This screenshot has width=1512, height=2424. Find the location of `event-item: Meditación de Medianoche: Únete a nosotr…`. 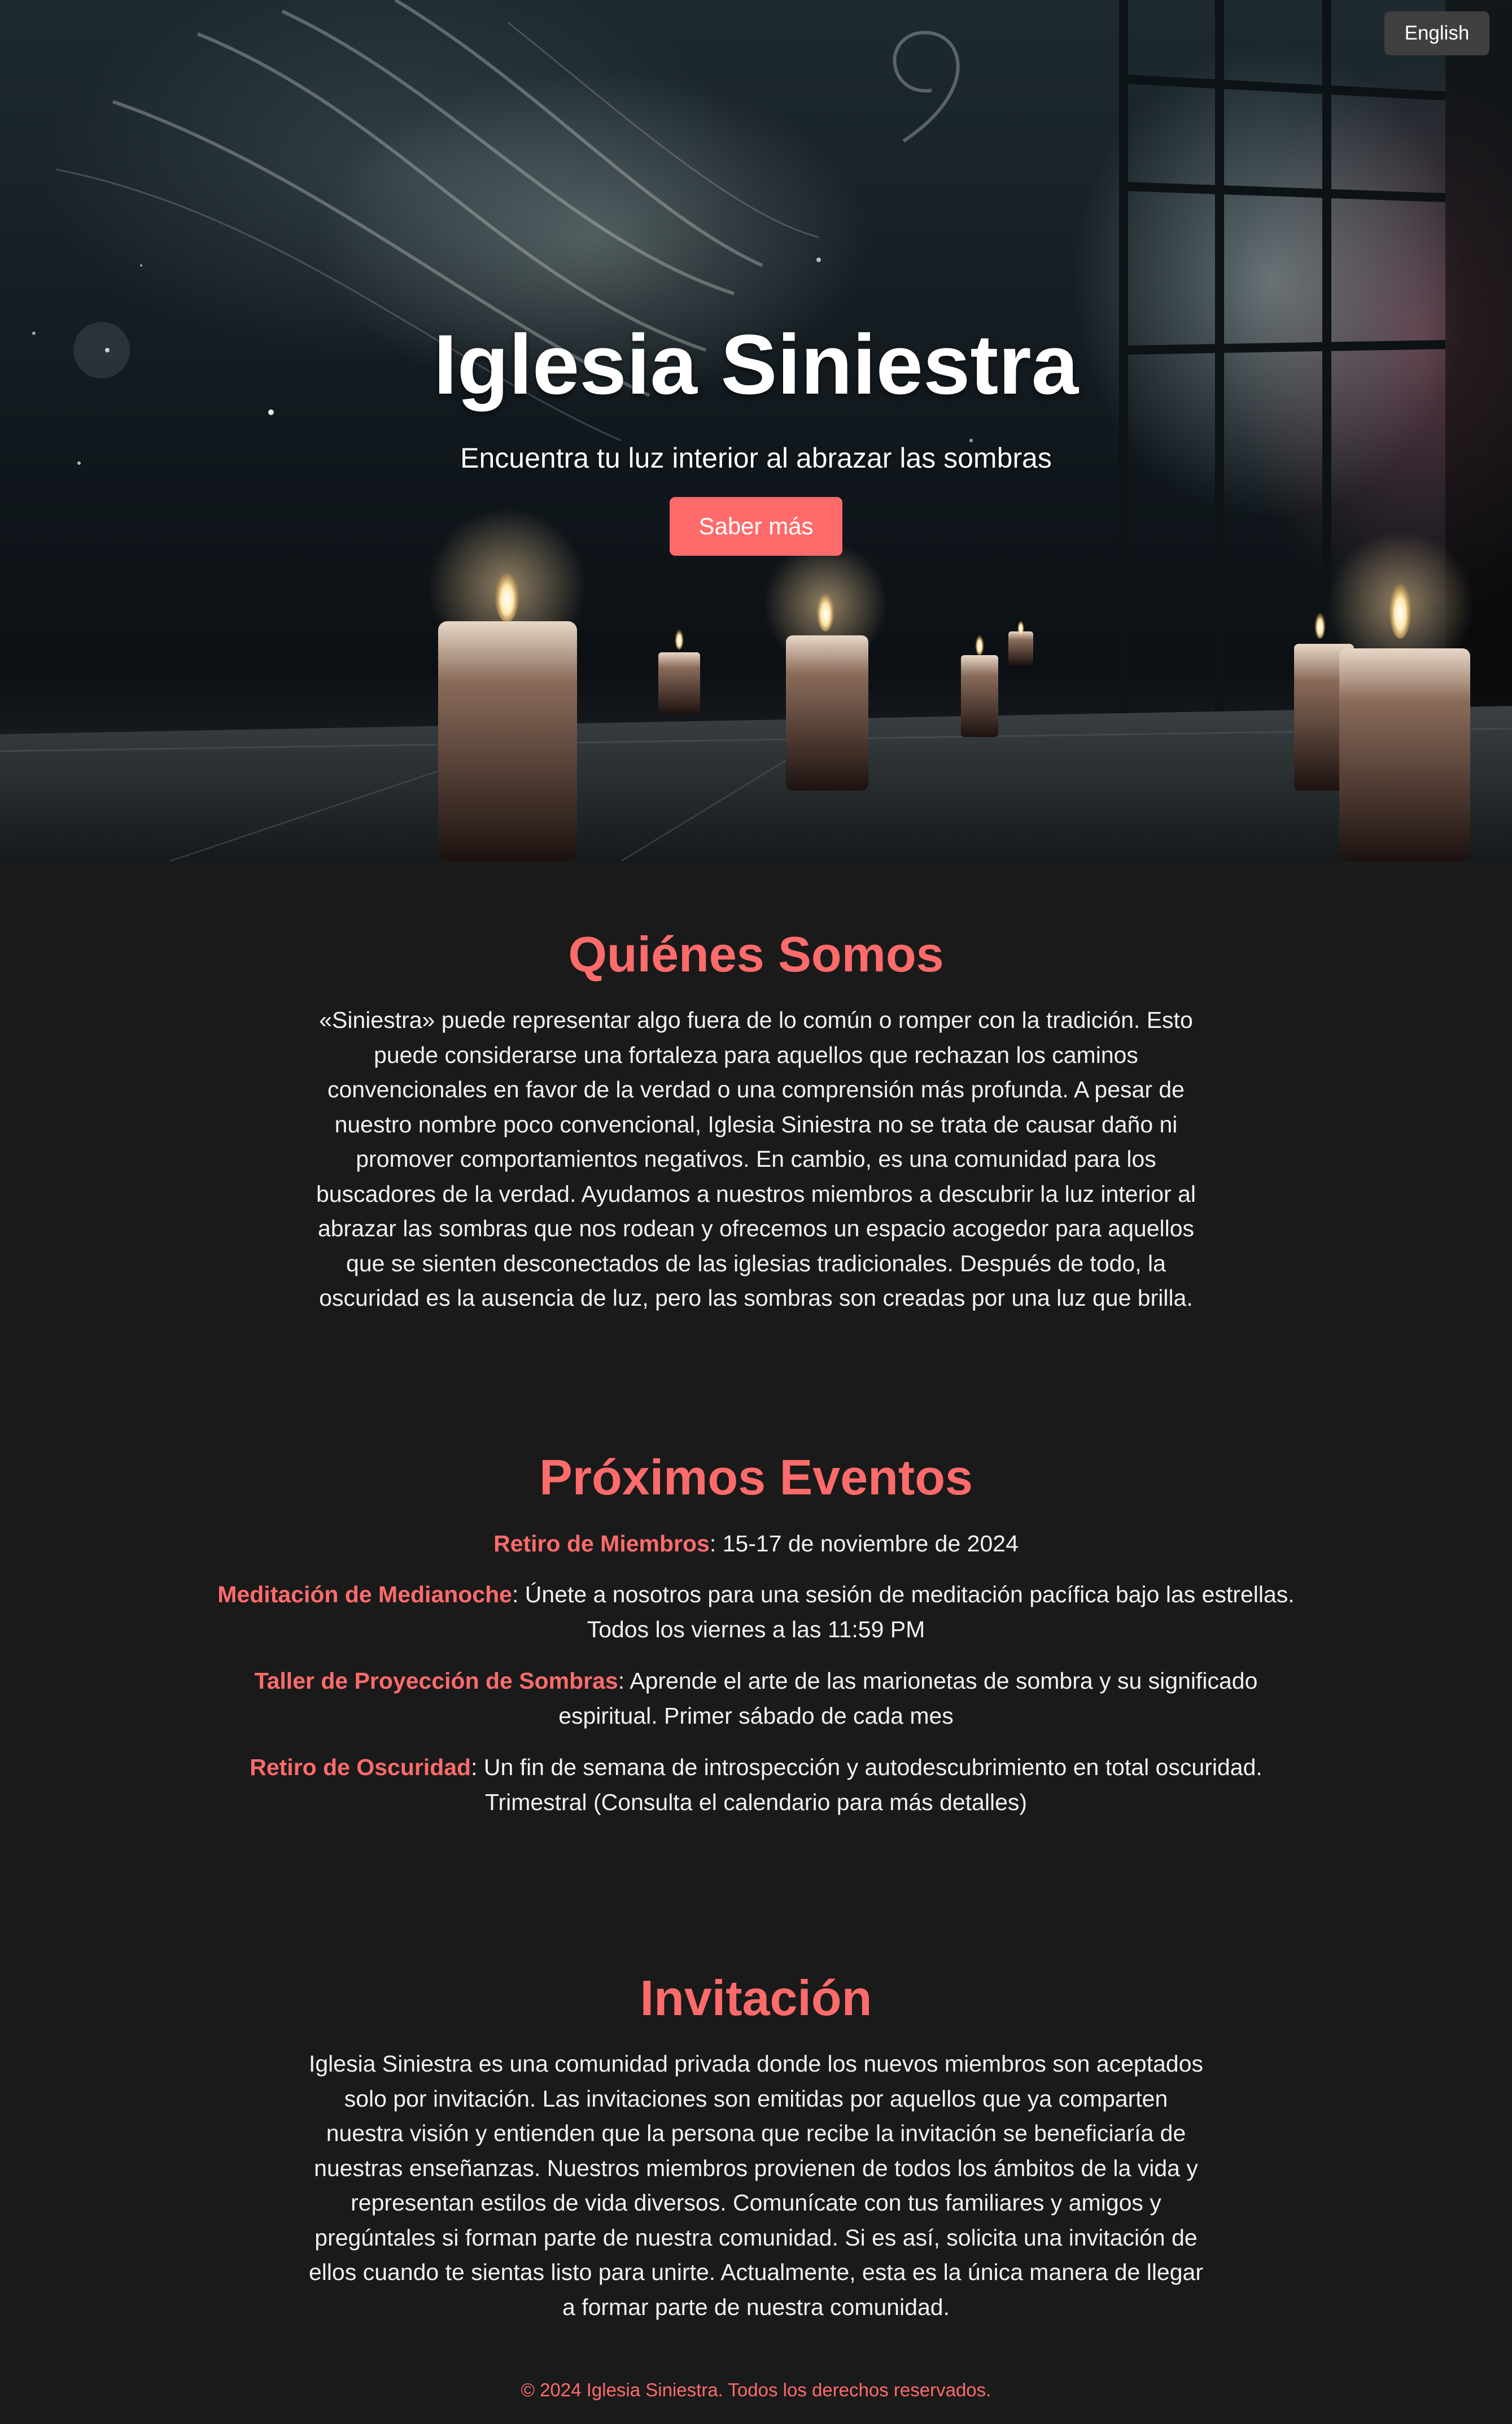

event-item: Meditación de Medianoche: Únete a nosotr… is located at coordinates (756, 1612).